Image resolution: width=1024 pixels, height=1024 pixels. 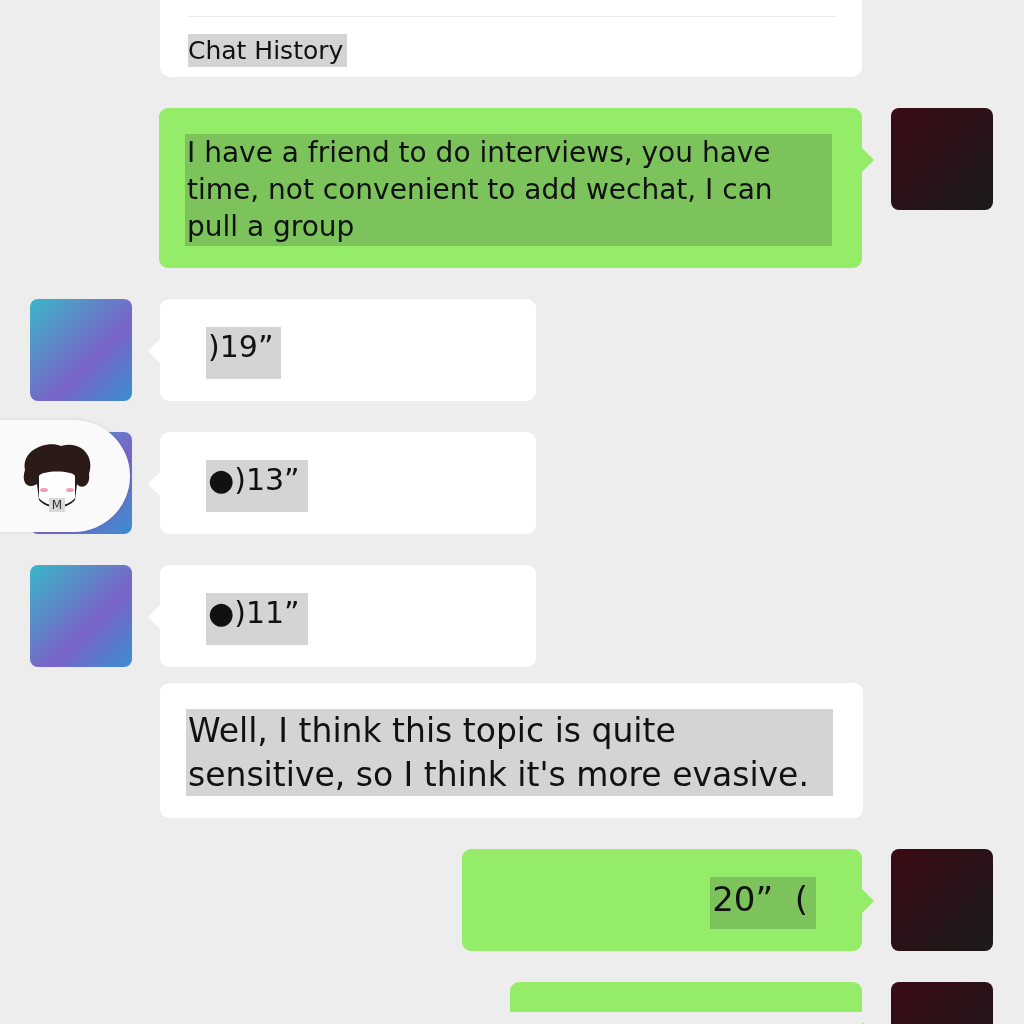 I want to click on chat-history-label: Chat History, so click(x=268, y=50).